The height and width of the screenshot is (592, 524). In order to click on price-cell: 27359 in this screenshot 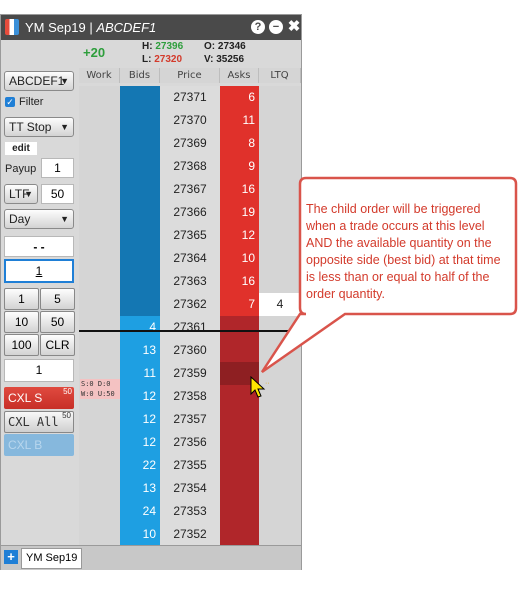, I will do `click(190, 373)`.